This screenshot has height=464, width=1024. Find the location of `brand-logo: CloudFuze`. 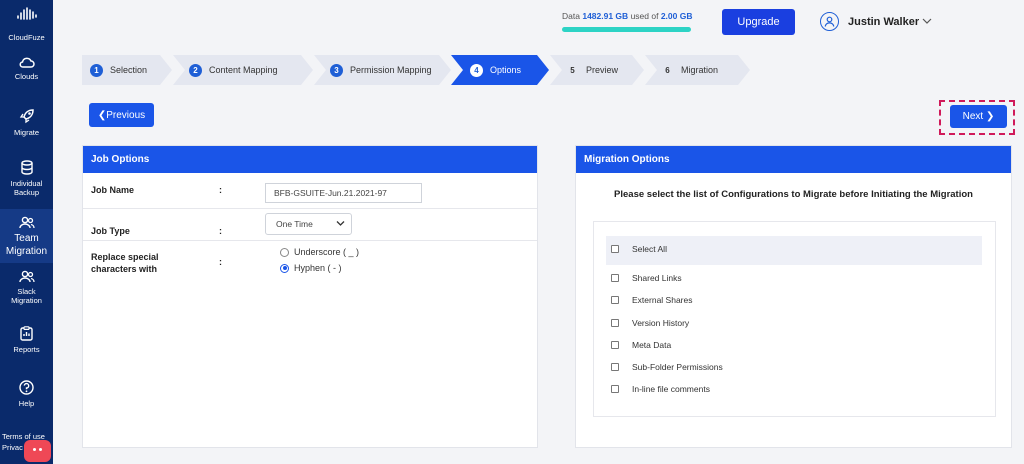

brand-logo: CloudFuze is located at coordinates (26, 24).